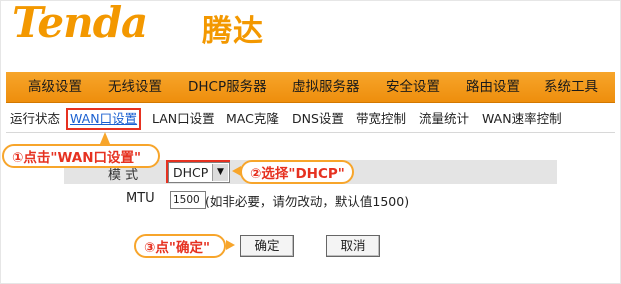 The width and height of the screenshot is (621, 284). What do you see at coordinates (326, 87) in the screenshot?
I see `nav-virtual-server: 虚拟服务器` at bounding box center [326, 87].